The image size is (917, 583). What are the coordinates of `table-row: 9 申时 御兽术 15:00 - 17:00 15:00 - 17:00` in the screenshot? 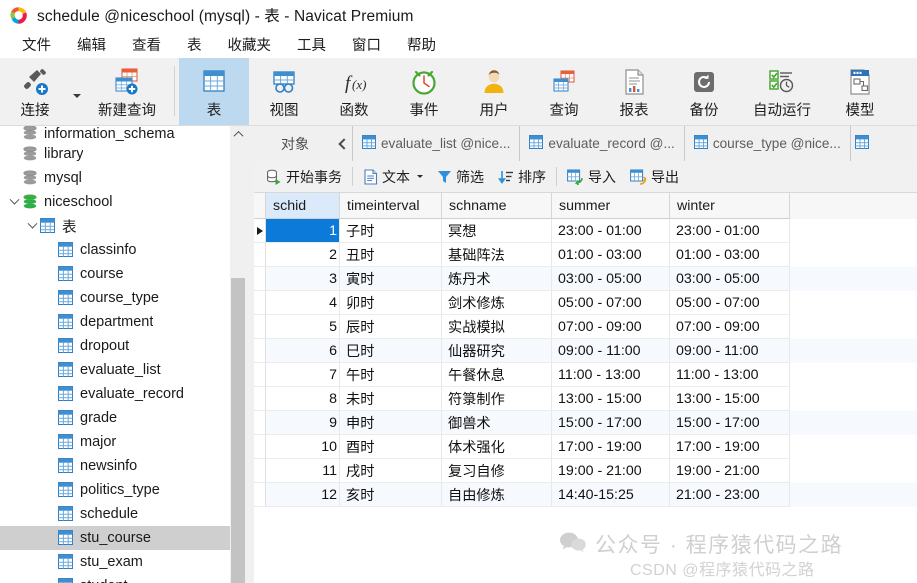 It's located at (585, 423).